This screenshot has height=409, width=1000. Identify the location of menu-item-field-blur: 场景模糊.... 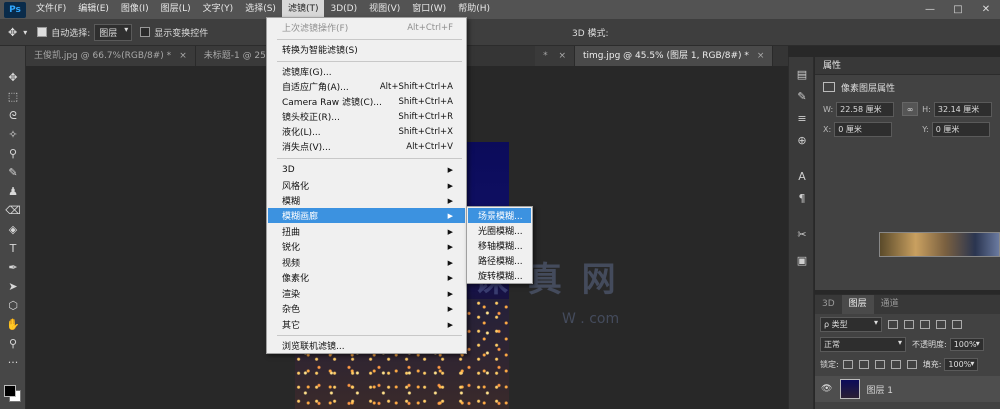
(499, 215).